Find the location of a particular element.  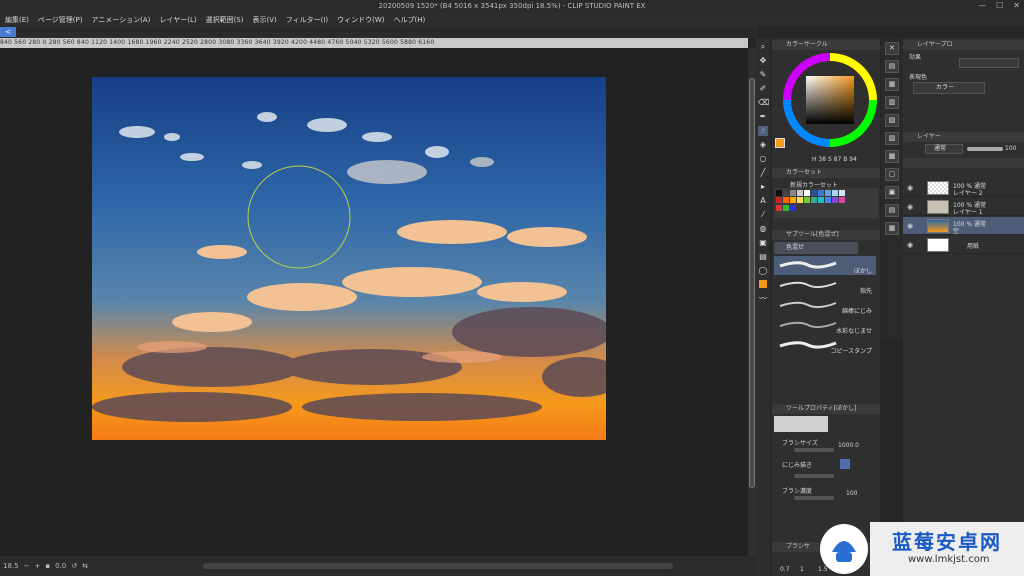

material-icon: ▨ is located at coordinates (892, 138).